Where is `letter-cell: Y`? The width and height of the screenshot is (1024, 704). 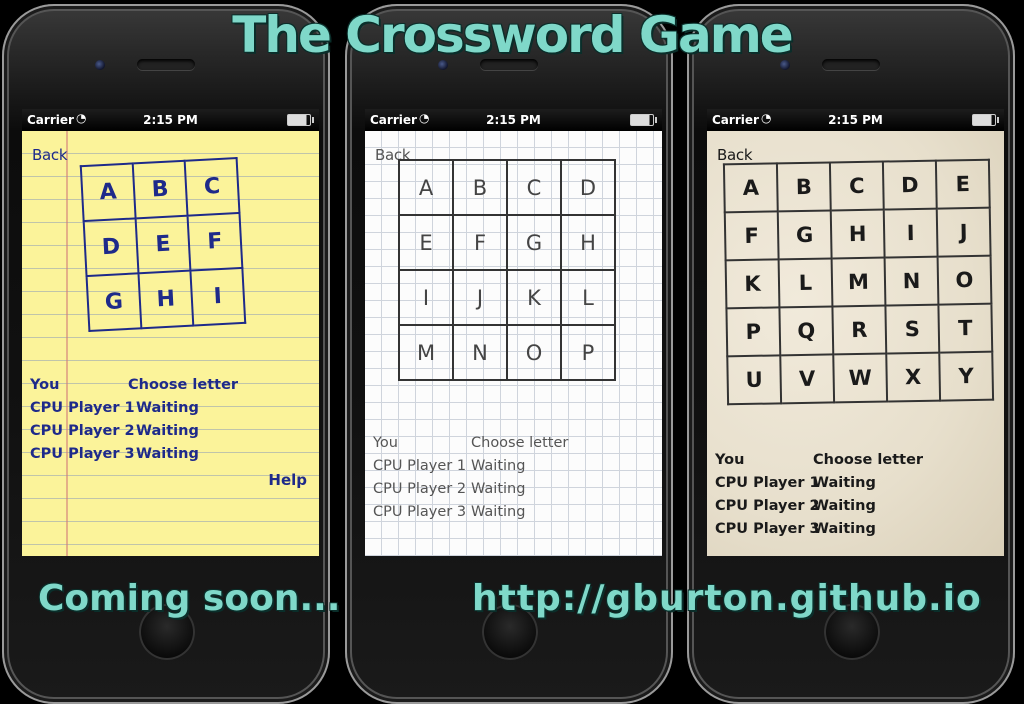
letter-cell: Y is located at coordinates (966, 376).